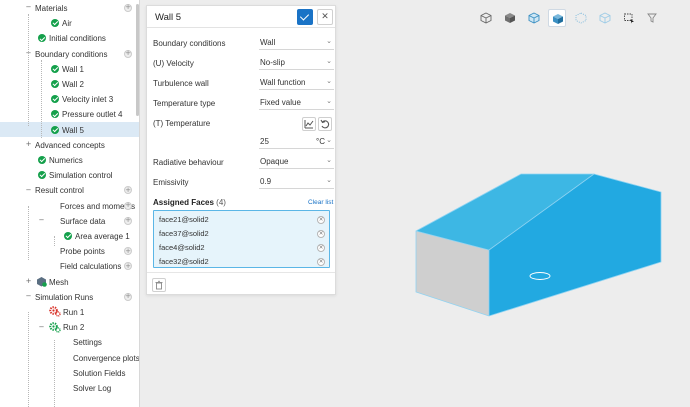 The height and width of the screenshot is (407, 690). What do you see at coordinates (69, 130) in the screenshot?
I see `tree-item-wall-5: Wall 5` at bounding box center [69, 130].